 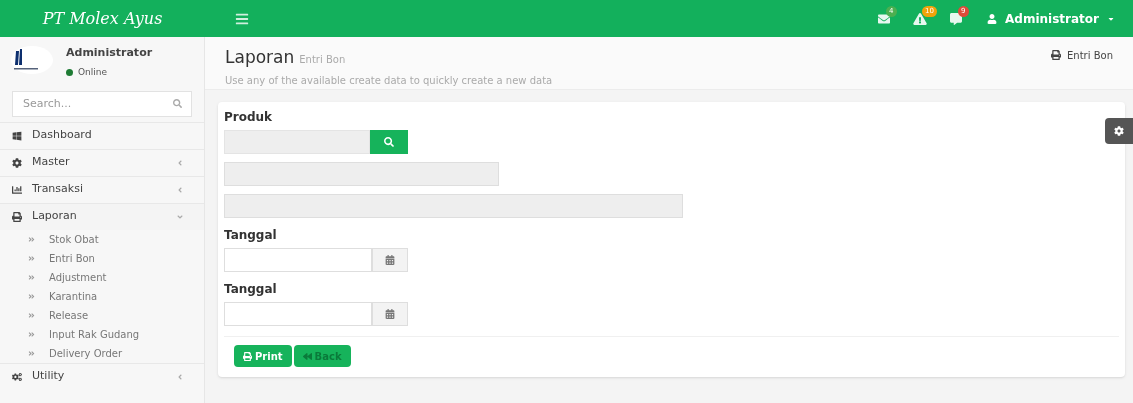 I want to click on submenu-item: Stok Obat, so click(x=102, y=239).